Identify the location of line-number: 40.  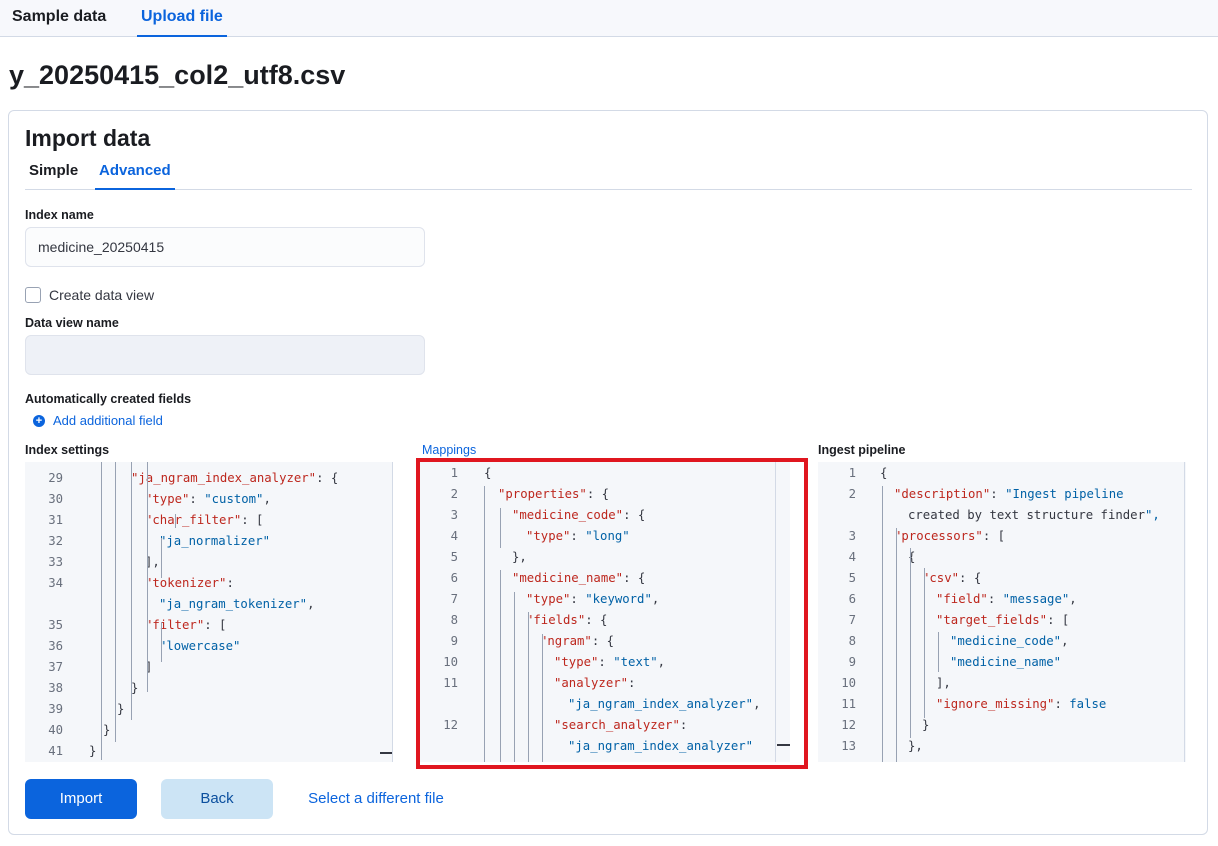
(55, 730).